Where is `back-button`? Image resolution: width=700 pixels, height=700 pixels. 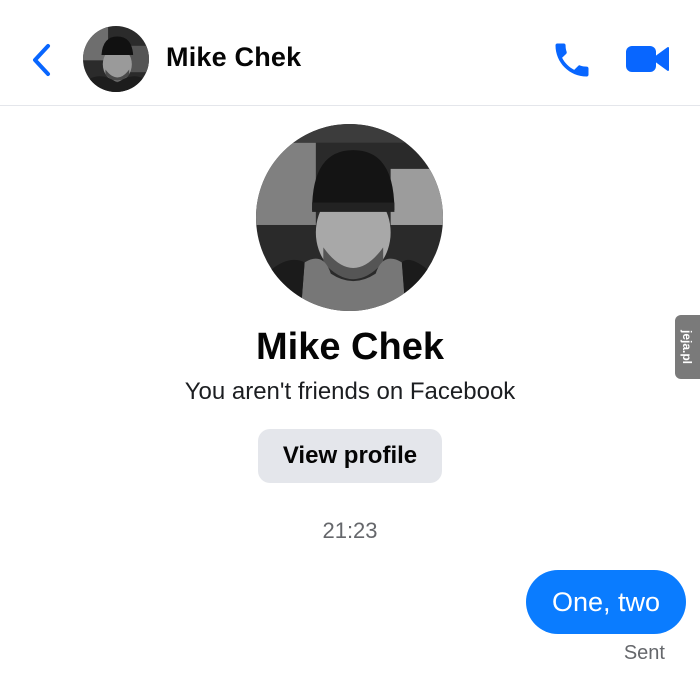
back-button is located at coordinates (42, 60).